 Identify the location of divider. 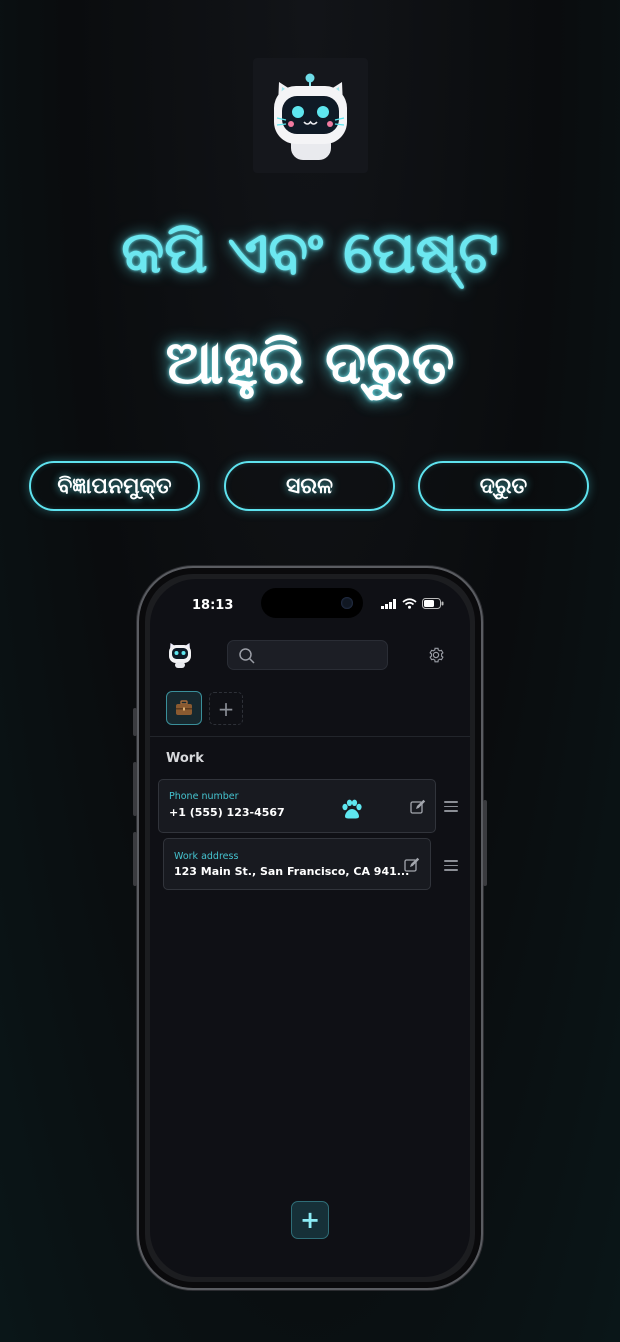
(310, 736).